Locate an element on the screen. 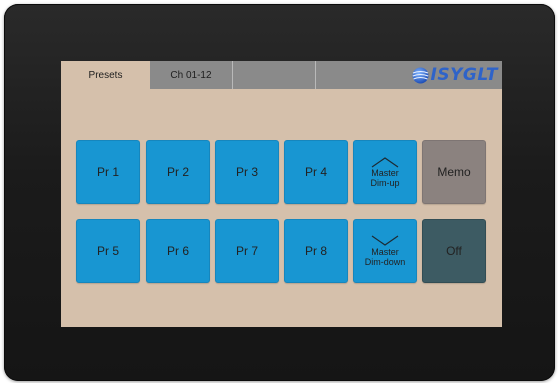  chevron-up-icon is located at coordinates (385, 162).